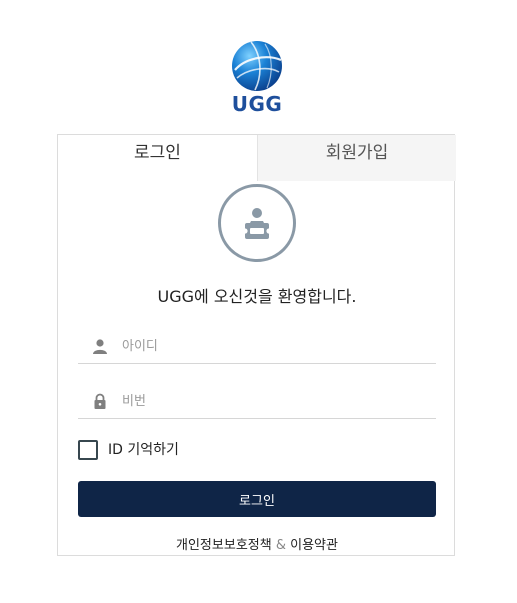  What do you see at coordinates (272, 401) in the screenshot?
I see `password-input` at bounding box center [272, 401].